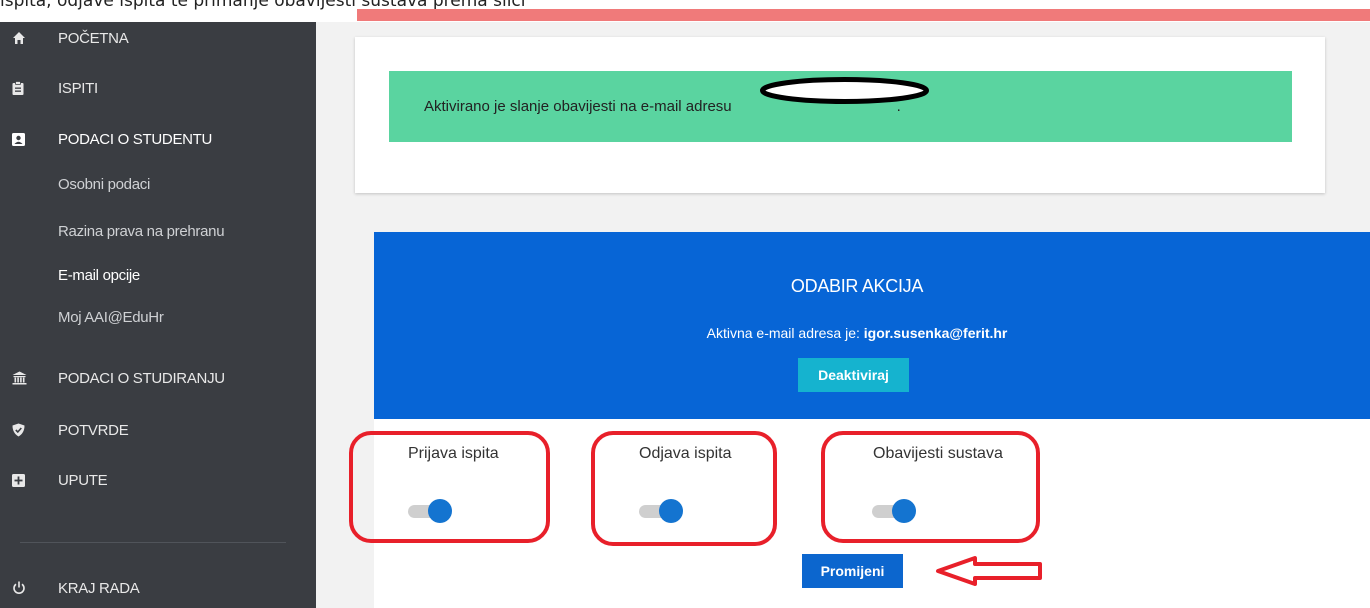 The width and height of the screenshot is (1370, 608). Describe the element at coordinates (930, 487) in the screenshot. I see `annotation-box-obavijesti` at that location.